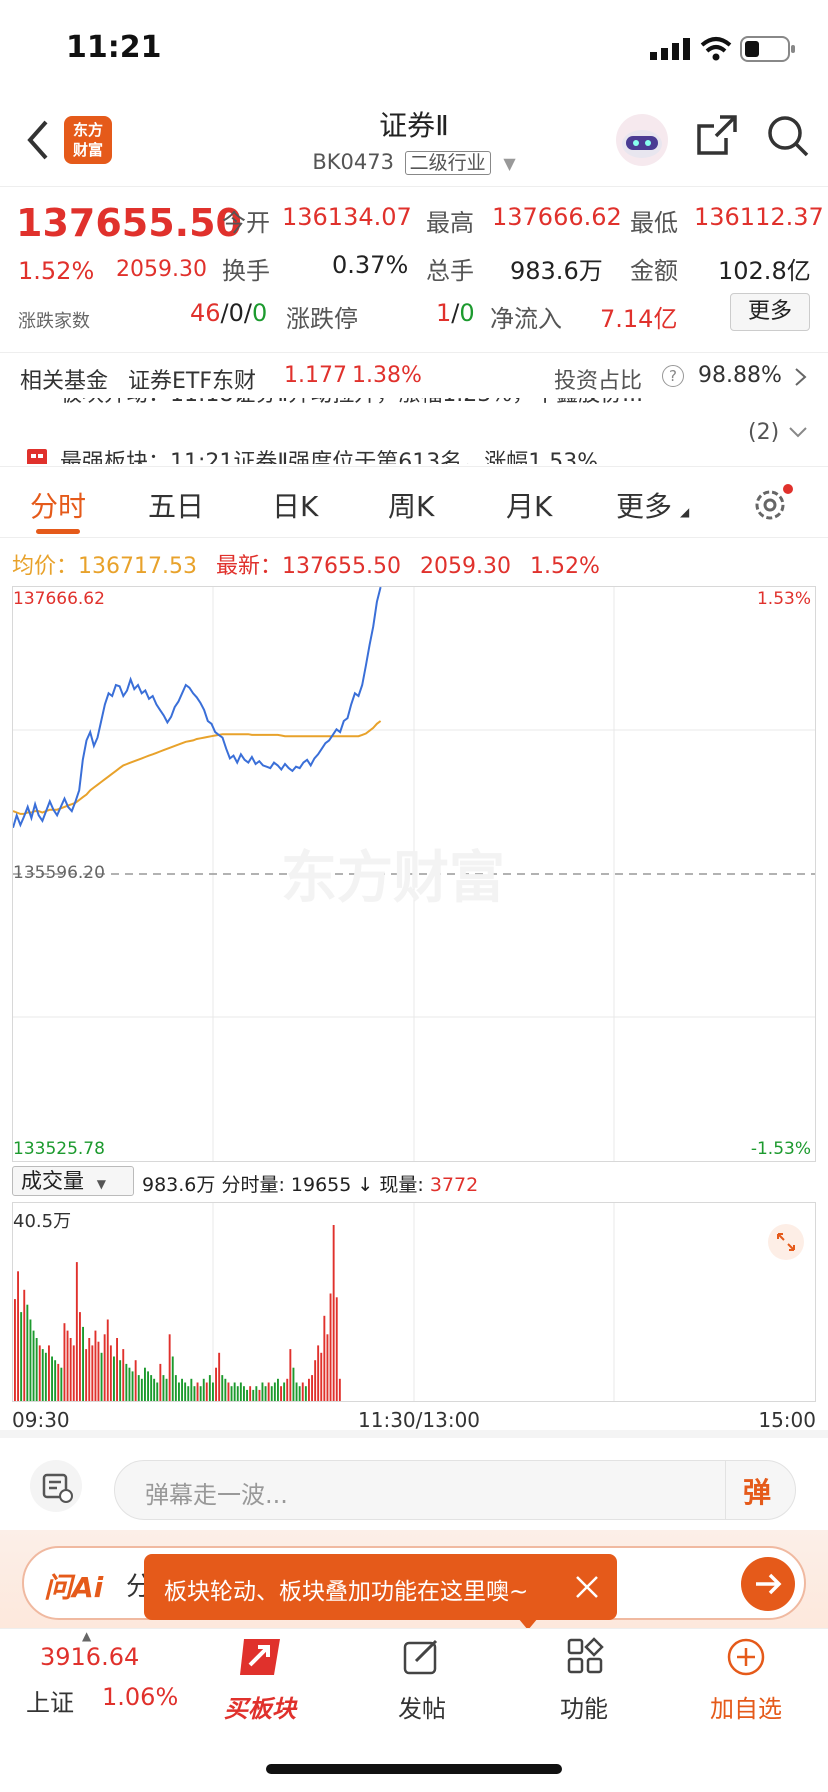  Describe the element at coordinates (467, 313) in the screenshot. I see `limit-down: 0` at that location.